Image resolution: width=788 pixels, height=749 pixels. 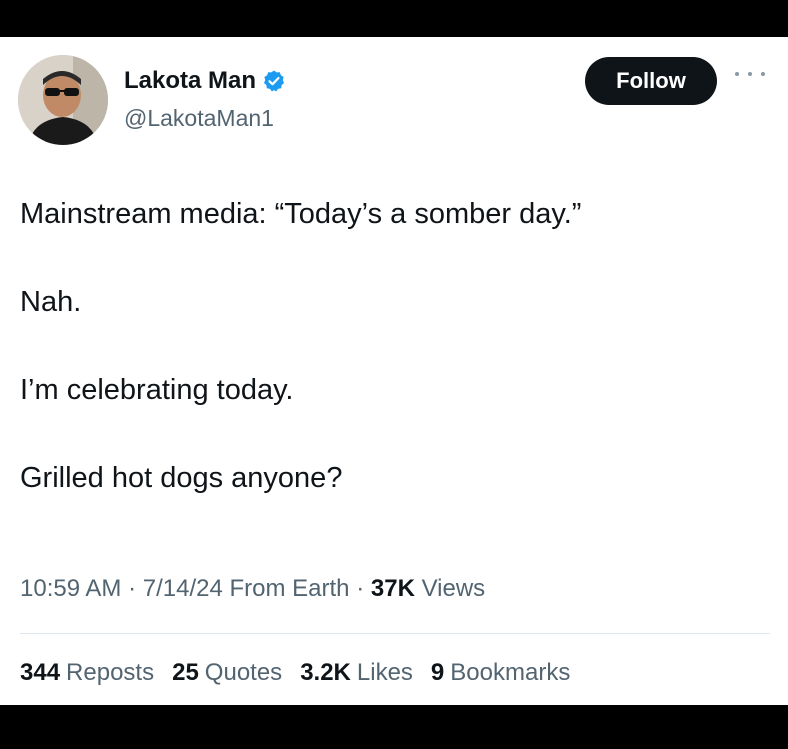 What do you see at coordinates (185, 672) in the screenshot?
I see `quotes-count: 25` at bounding box center [185, 672].